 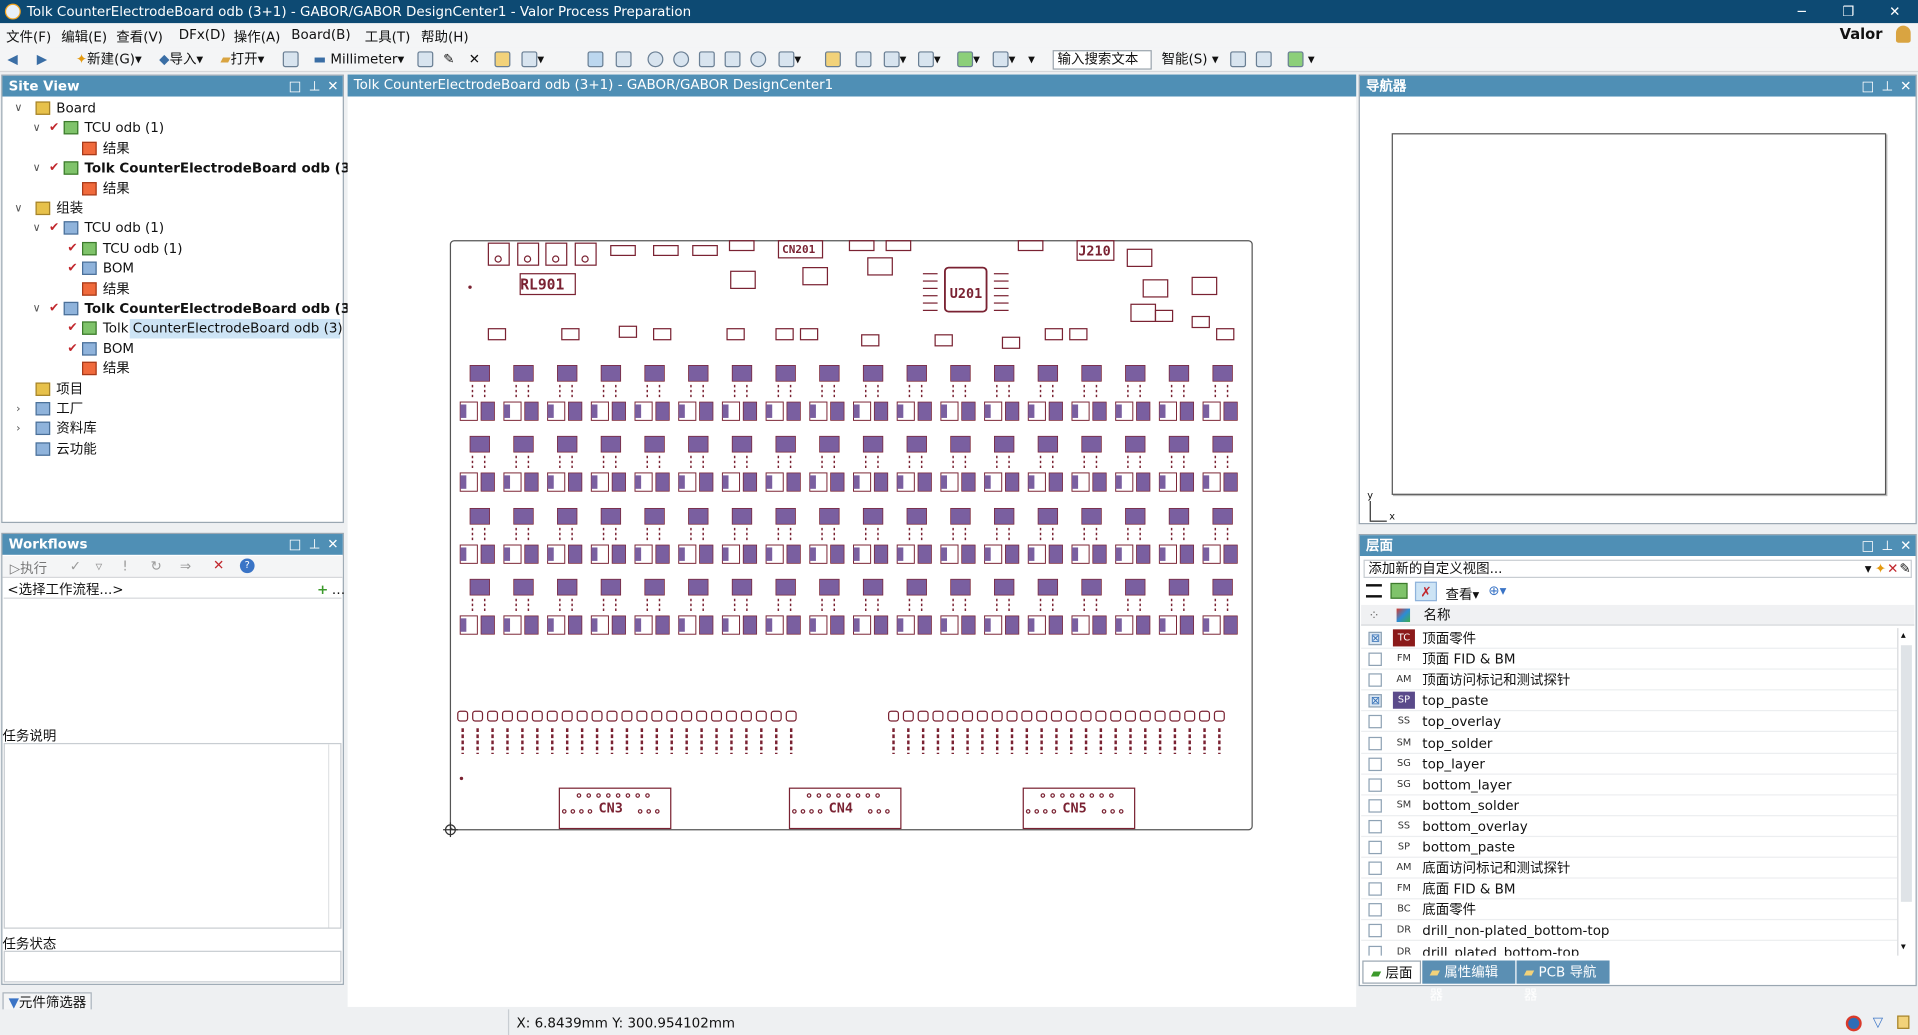 I want to click on cube-icon: ▾, so click(x=1301, y=60).